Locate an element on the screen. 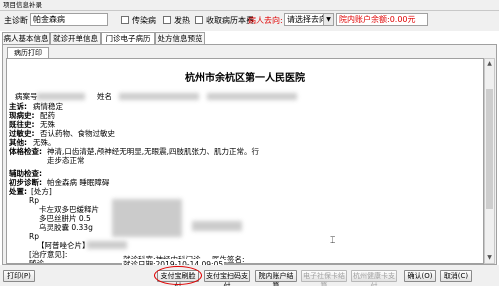 This screenshot has height=286, width=499. diagnosis-field: 帕金森病 is located at coordinates (69, 19).